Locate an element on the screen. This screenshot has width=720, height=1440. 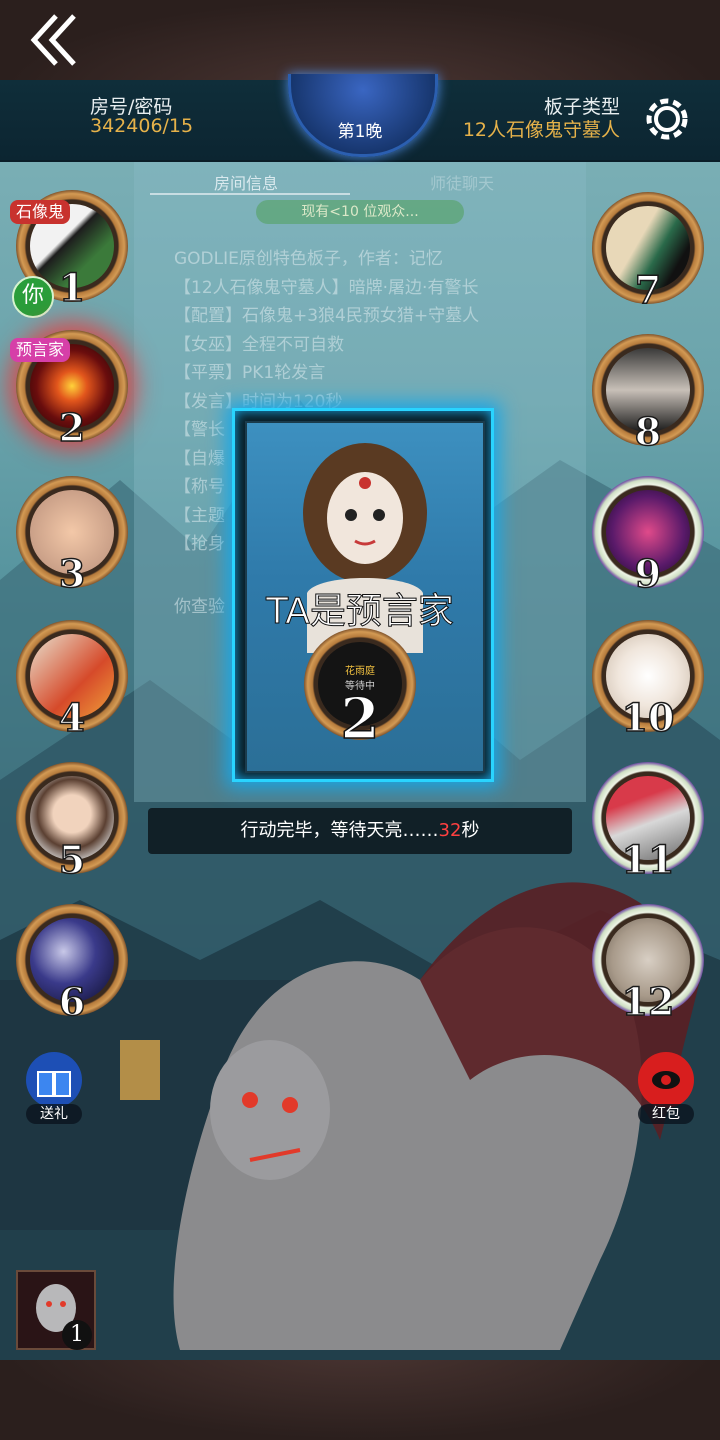
seat-number: 5 is located at coordinates (72, 859).